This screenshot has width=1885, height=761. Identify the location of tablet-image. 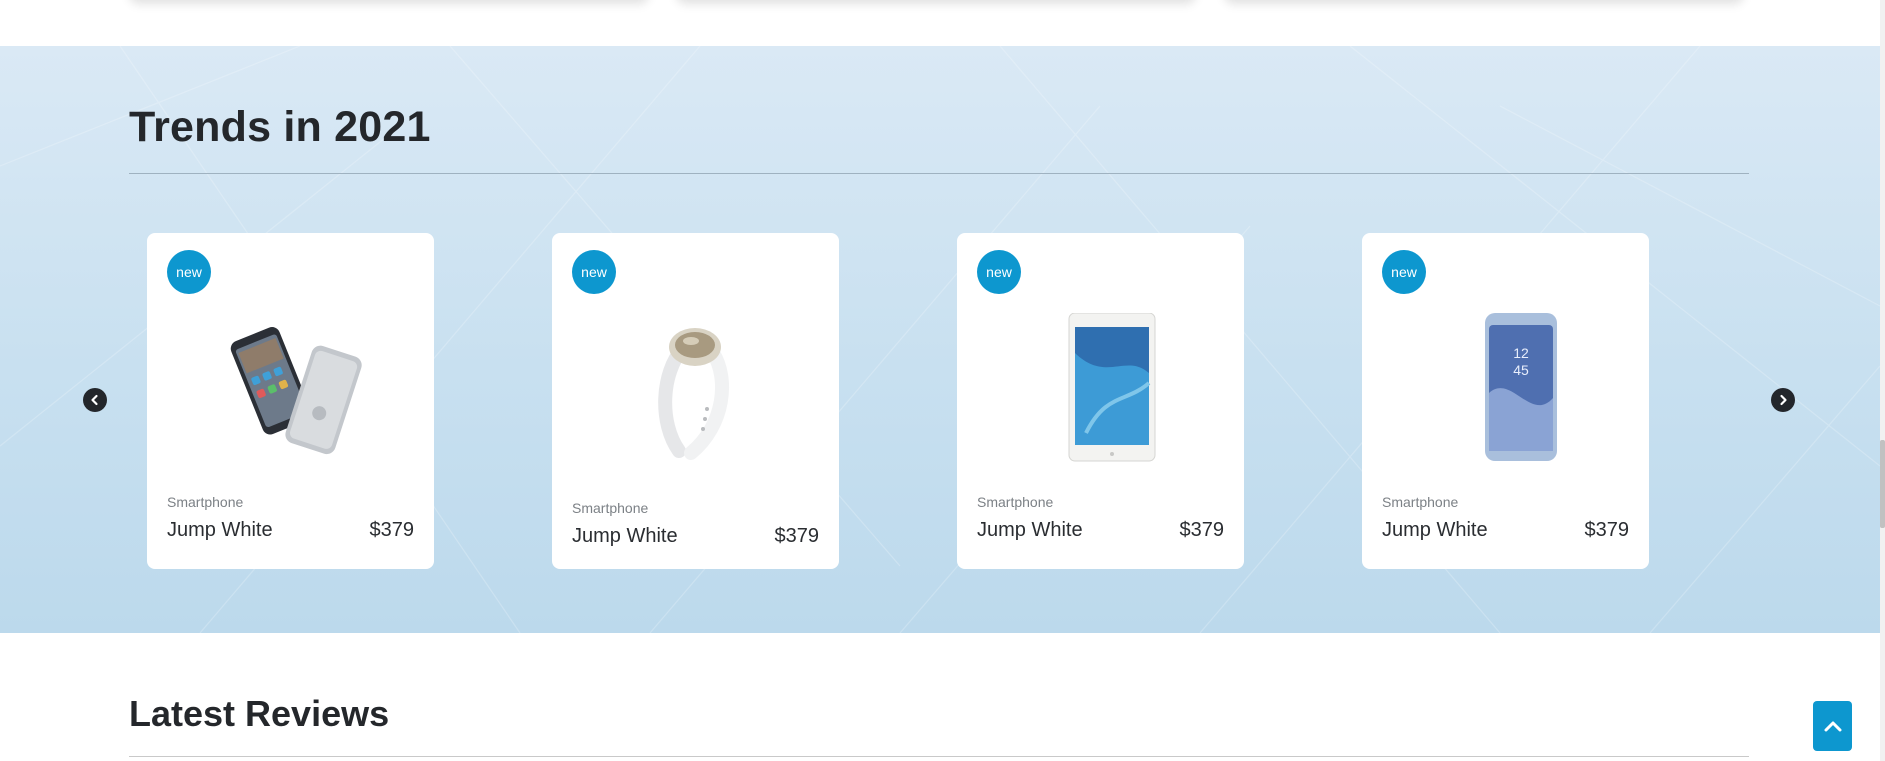
(1100, 388).